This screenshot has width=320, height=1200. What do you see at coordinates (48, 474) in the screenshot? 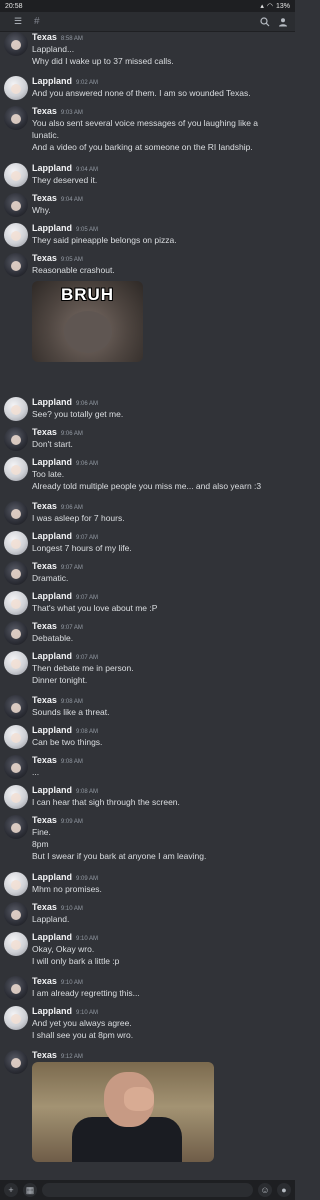
I see `message-text: Too late.` at bounding box center [48, 474].